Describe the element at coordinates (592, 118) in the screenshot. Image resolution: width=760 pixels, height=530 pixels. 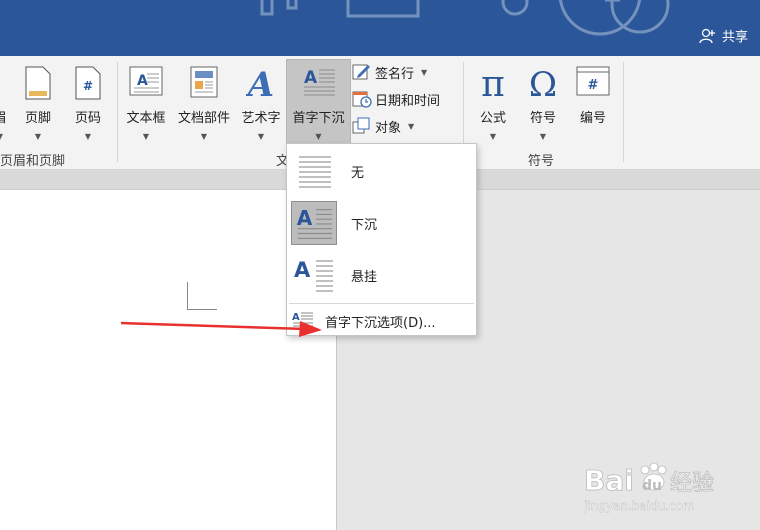
I see `numbering-label: 编号` at that location.